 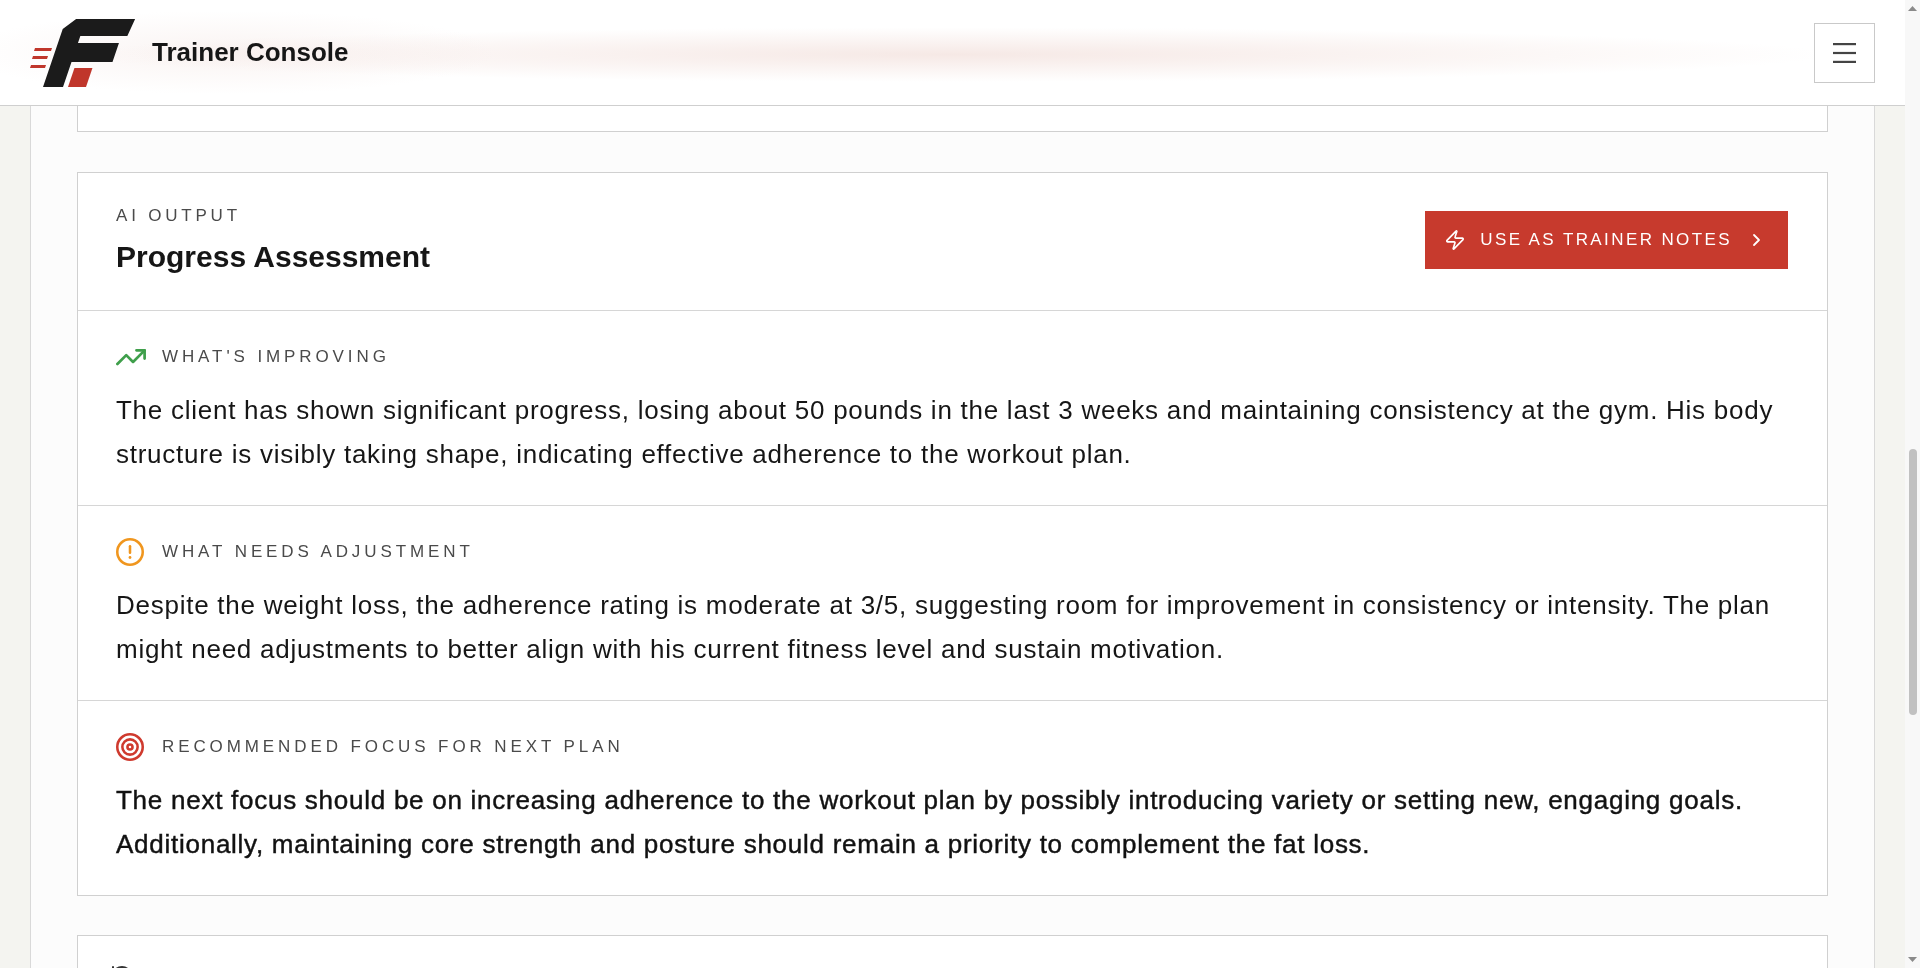 I want to click on logo-icon, so click(x=82, y=52).